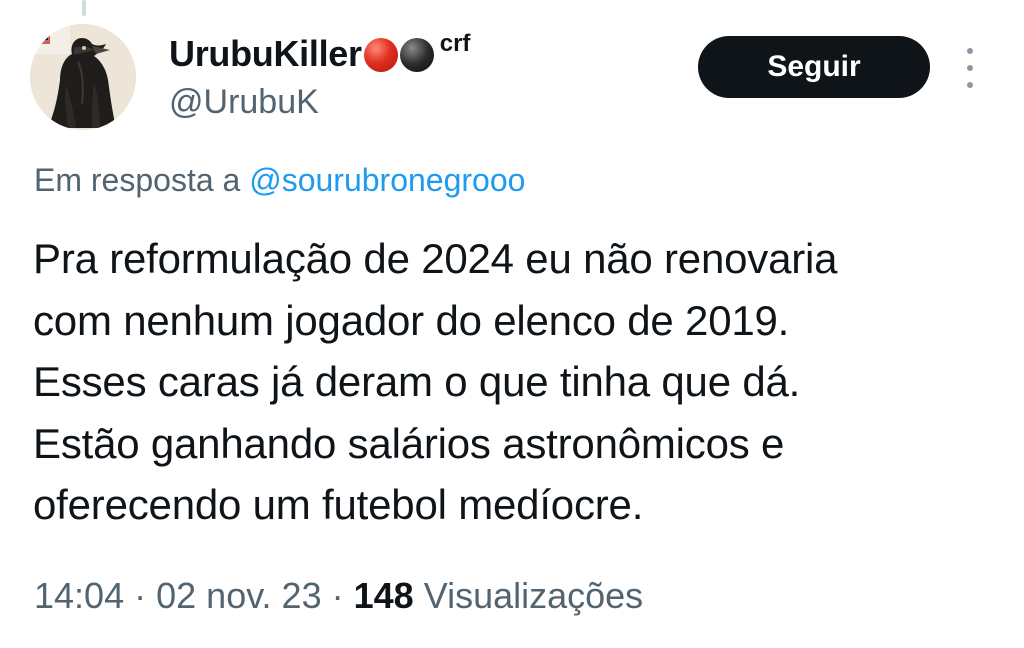 The image size is (1024, 648). What do you see at coordinates (384, 595) in the screenshot?
I see `views-count: 148` at bounding box center [384, 595].